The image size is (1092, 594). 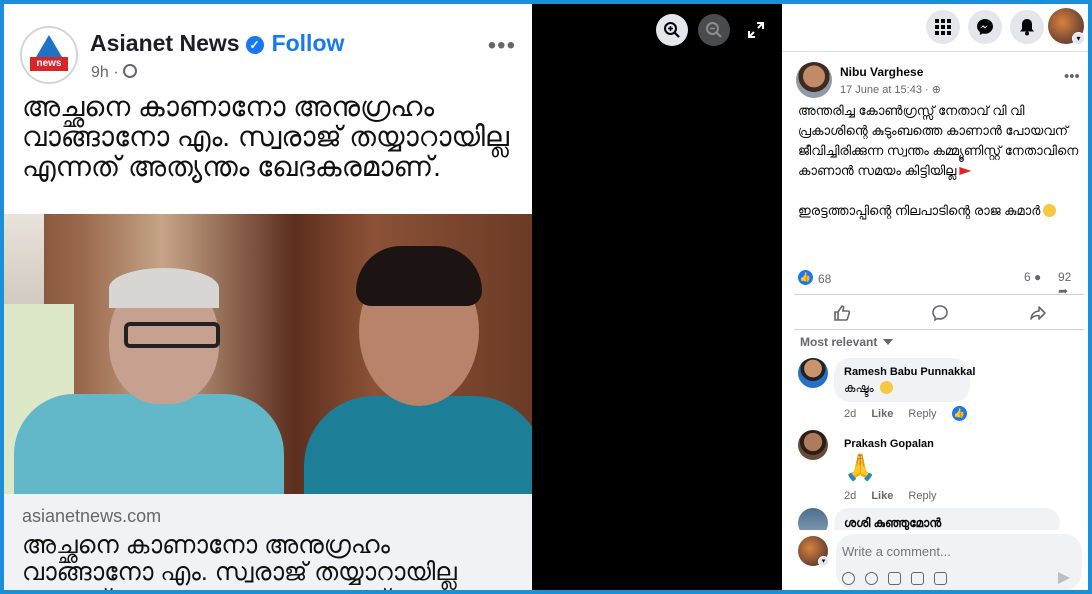 I want to click on globe-icon: ⊕, so click(x=936, y=90).